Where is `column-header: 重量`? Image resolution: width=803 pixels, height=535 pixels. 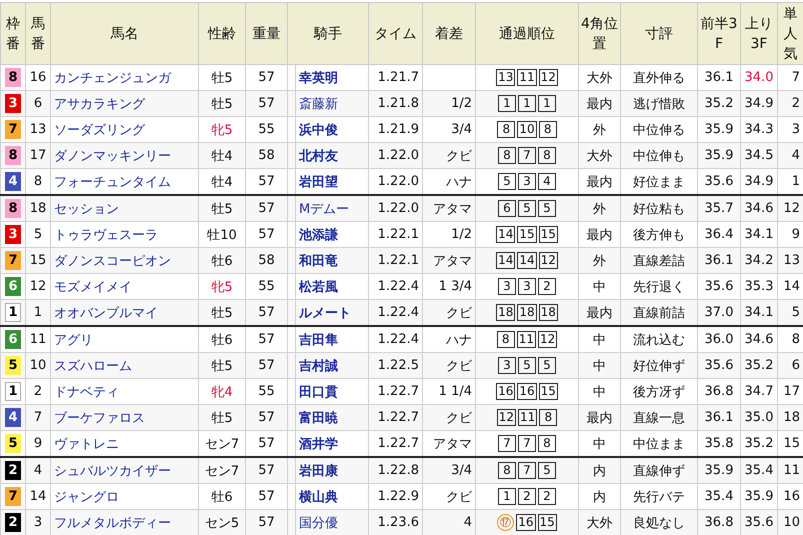 column-header: 重量 is located at coordinates (267, 33).